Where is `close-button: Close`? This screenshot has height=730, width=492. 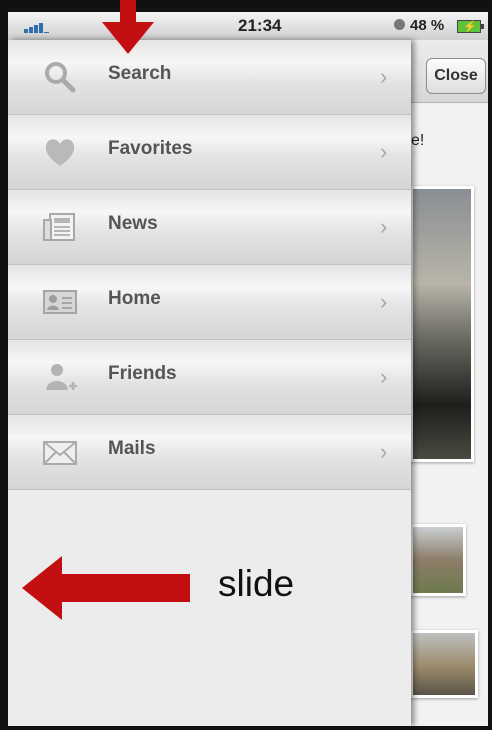 close-button: Close is located at coordinates (456, 76).